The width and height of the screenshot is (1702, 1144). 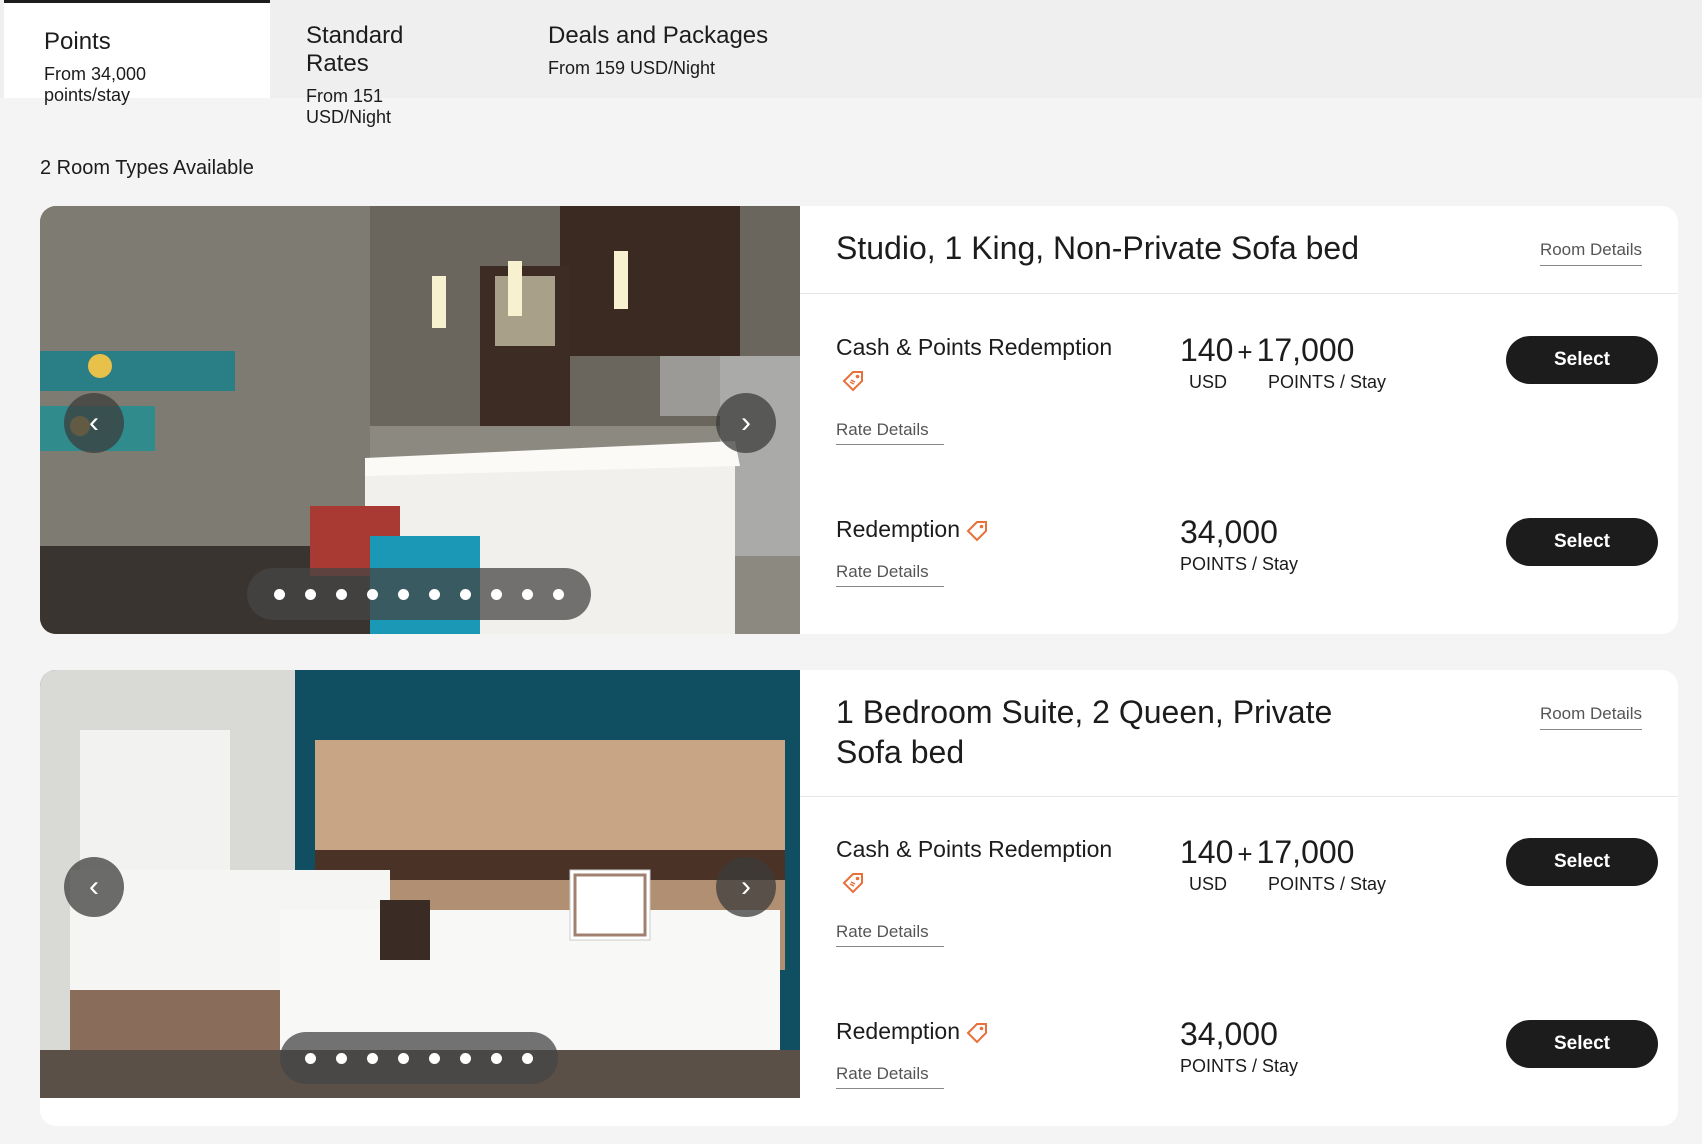 What do you see at coordinates (355, 49) in the screenshot?
I see `tab-title: Standard Rates` at bounding box center [355, 49].